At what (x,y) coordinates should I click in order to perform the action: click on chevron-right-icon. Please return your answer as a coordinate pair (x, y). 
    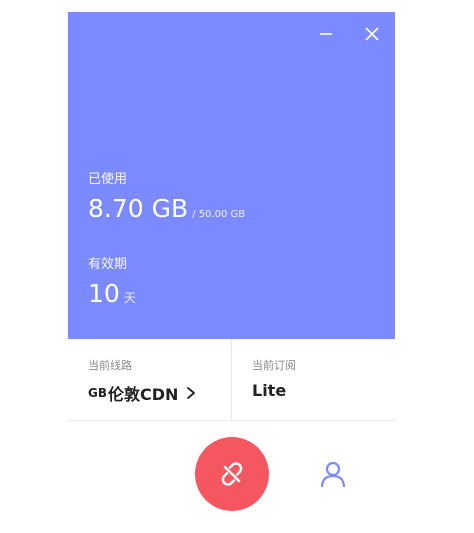
    Looking at the image, I should click on (191, 393).